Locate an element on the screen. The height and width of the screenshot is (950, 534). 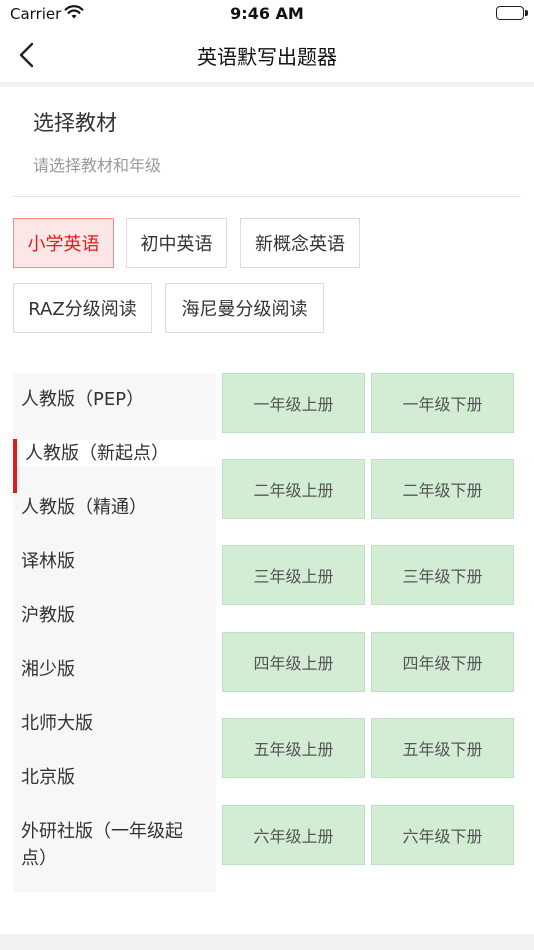
grade-button: 三年级下册 is located at coordinates (442, 575).